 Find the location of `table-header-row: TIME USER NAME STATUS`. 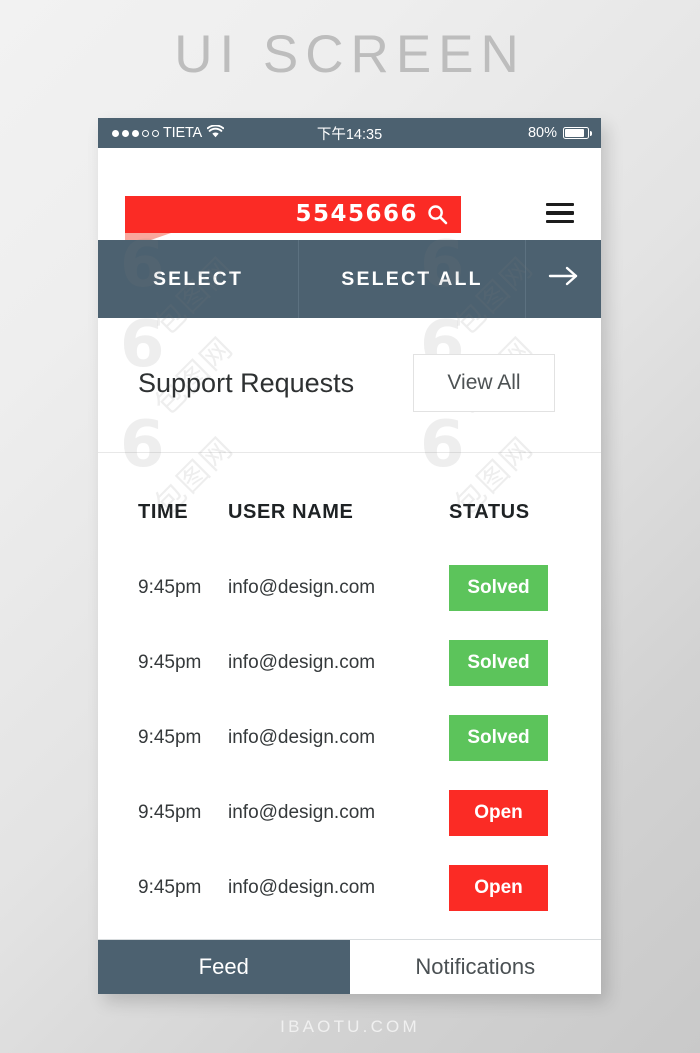

table-header-row: TIME USER NAME STATUS is located at coordinates (349, 512).